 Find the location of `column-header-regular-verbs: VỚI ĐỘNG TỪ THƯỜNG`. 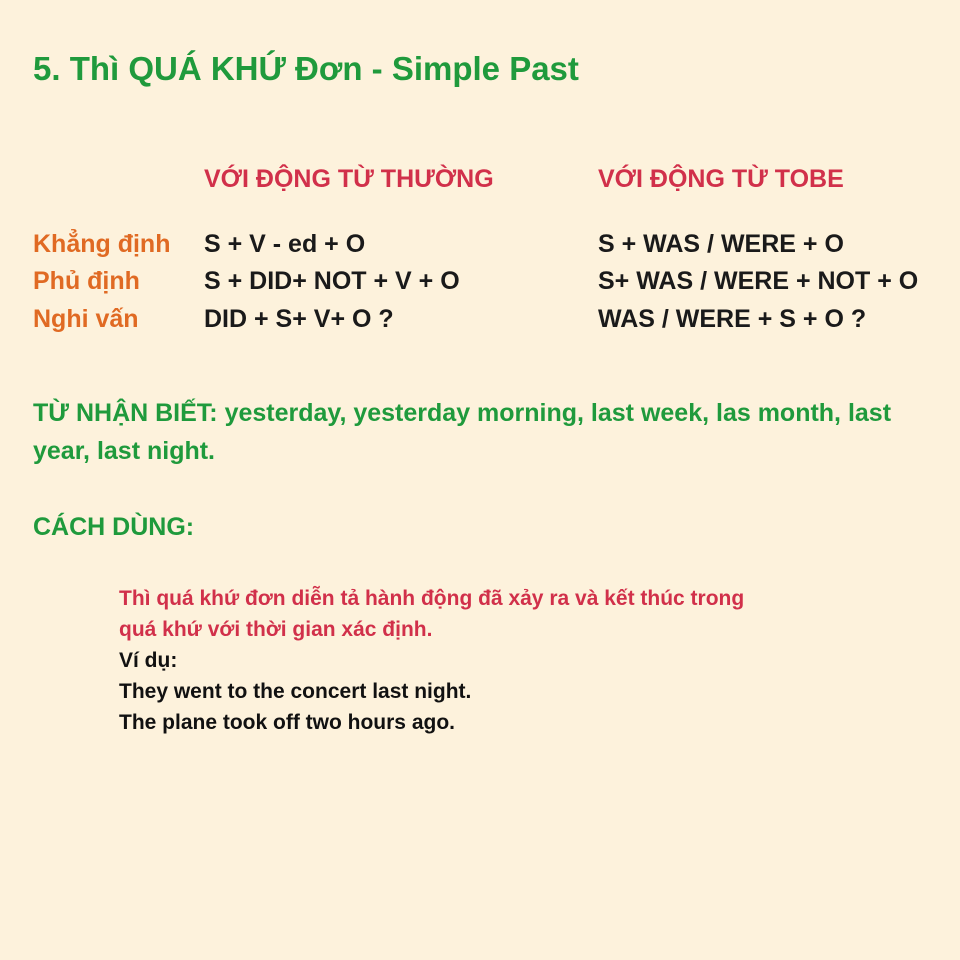

column-header-regular-verbs: VỚI ĐỘNG TỪ THƯỜNG is located at coordinates (349, 179).